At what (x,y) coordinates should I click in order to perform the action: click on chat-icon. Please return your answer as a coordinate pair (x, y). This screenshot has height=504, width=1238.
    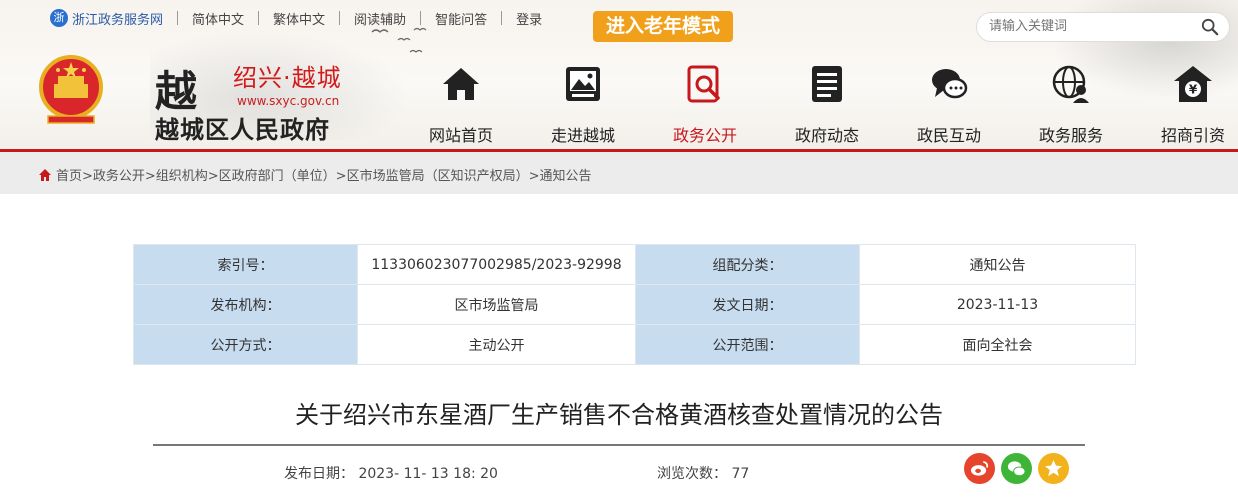
    Looking at the image, I should click on (950, 84).